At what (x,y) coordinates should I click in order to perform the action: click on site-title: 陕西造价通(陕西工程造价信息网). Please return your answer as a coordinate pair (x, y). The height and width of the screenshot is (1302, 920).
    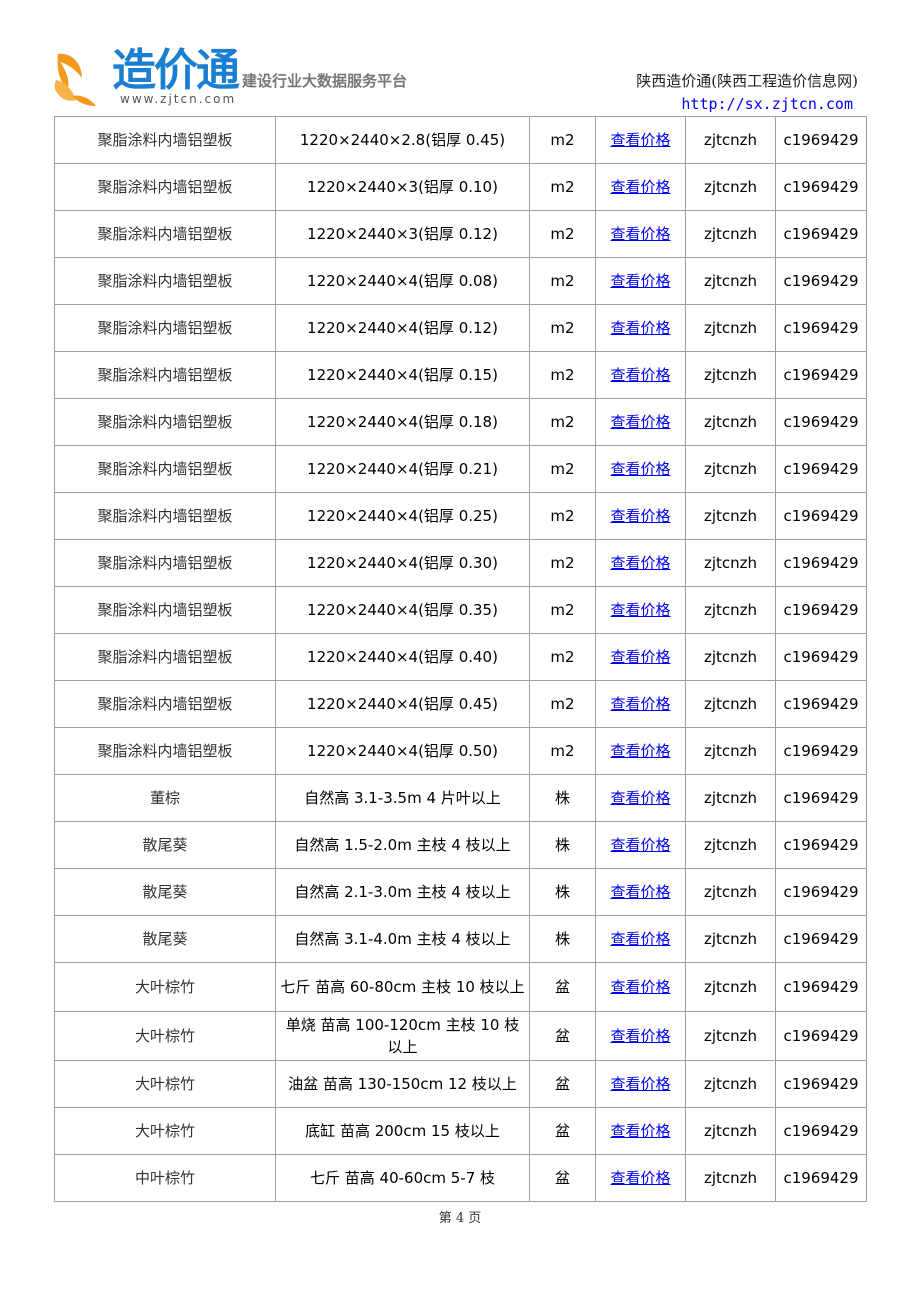
    Looking at the image, I should click on (747, 81).